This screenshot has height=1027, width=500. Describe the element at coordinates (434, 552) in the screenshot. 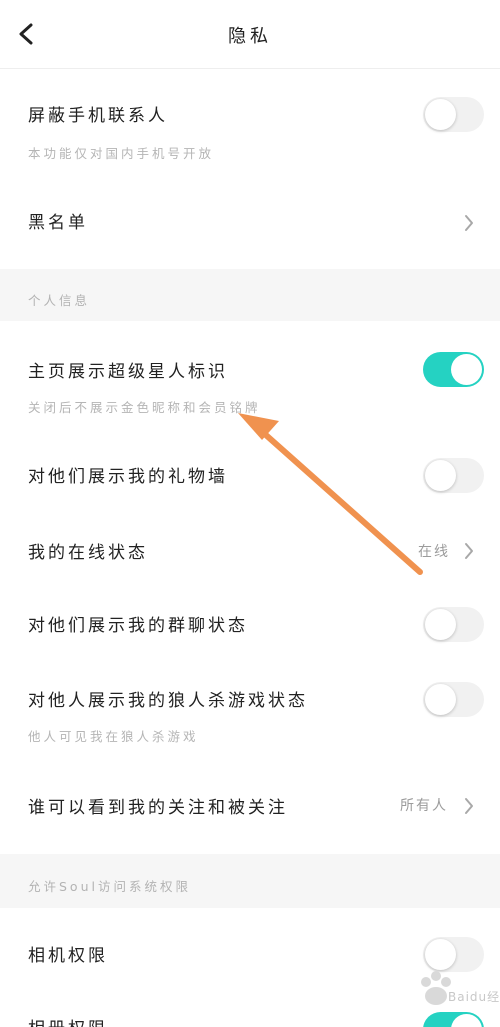

I see `online-status-value: 在线` at that location.